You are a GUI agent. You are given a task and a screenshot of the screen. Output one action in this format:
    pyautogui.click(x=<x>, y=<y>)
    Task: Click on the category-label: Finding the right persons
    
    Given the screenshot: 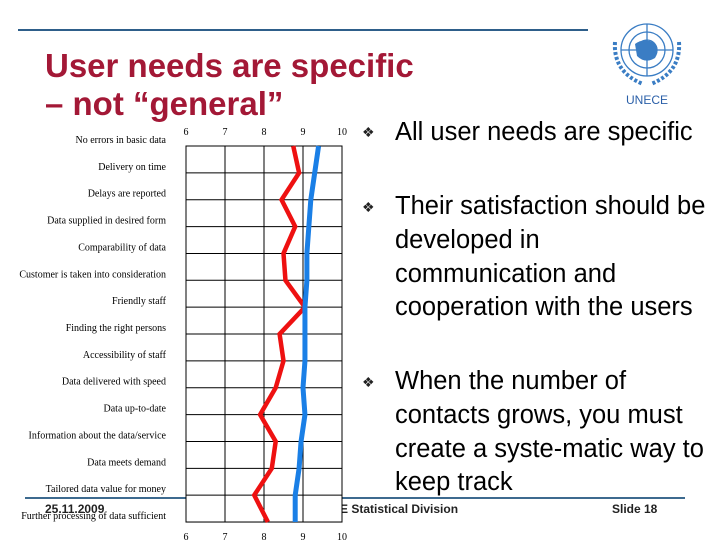 What is the action you would take?
    pyautogui.click(x=116, y=328)
    